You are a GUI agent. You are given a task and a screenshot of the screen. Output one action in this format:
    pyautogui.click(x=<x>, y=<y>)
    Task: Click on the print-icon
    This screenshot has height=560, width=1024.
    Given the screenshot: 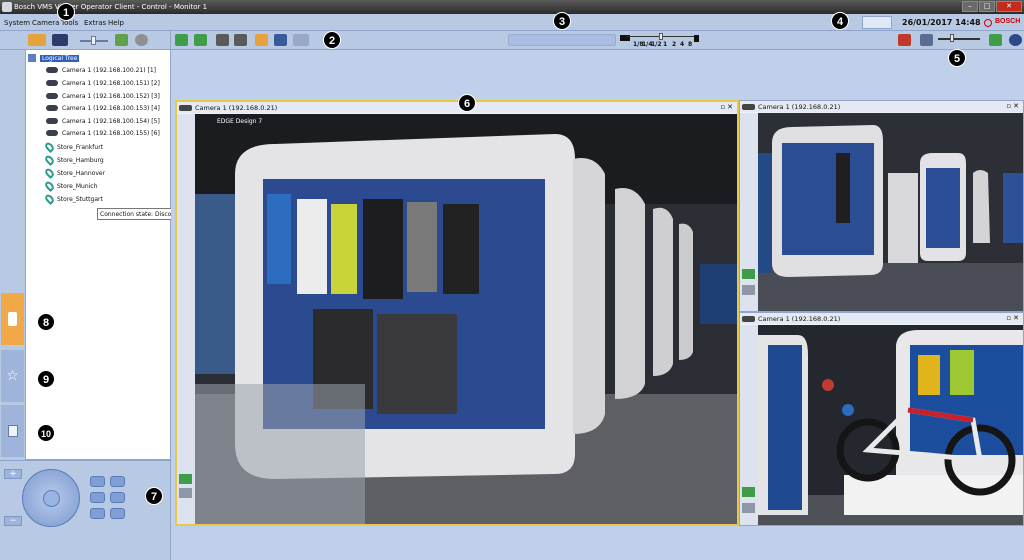 What is the action you would take?
    pyautogui.click(x=222, y=40)
    